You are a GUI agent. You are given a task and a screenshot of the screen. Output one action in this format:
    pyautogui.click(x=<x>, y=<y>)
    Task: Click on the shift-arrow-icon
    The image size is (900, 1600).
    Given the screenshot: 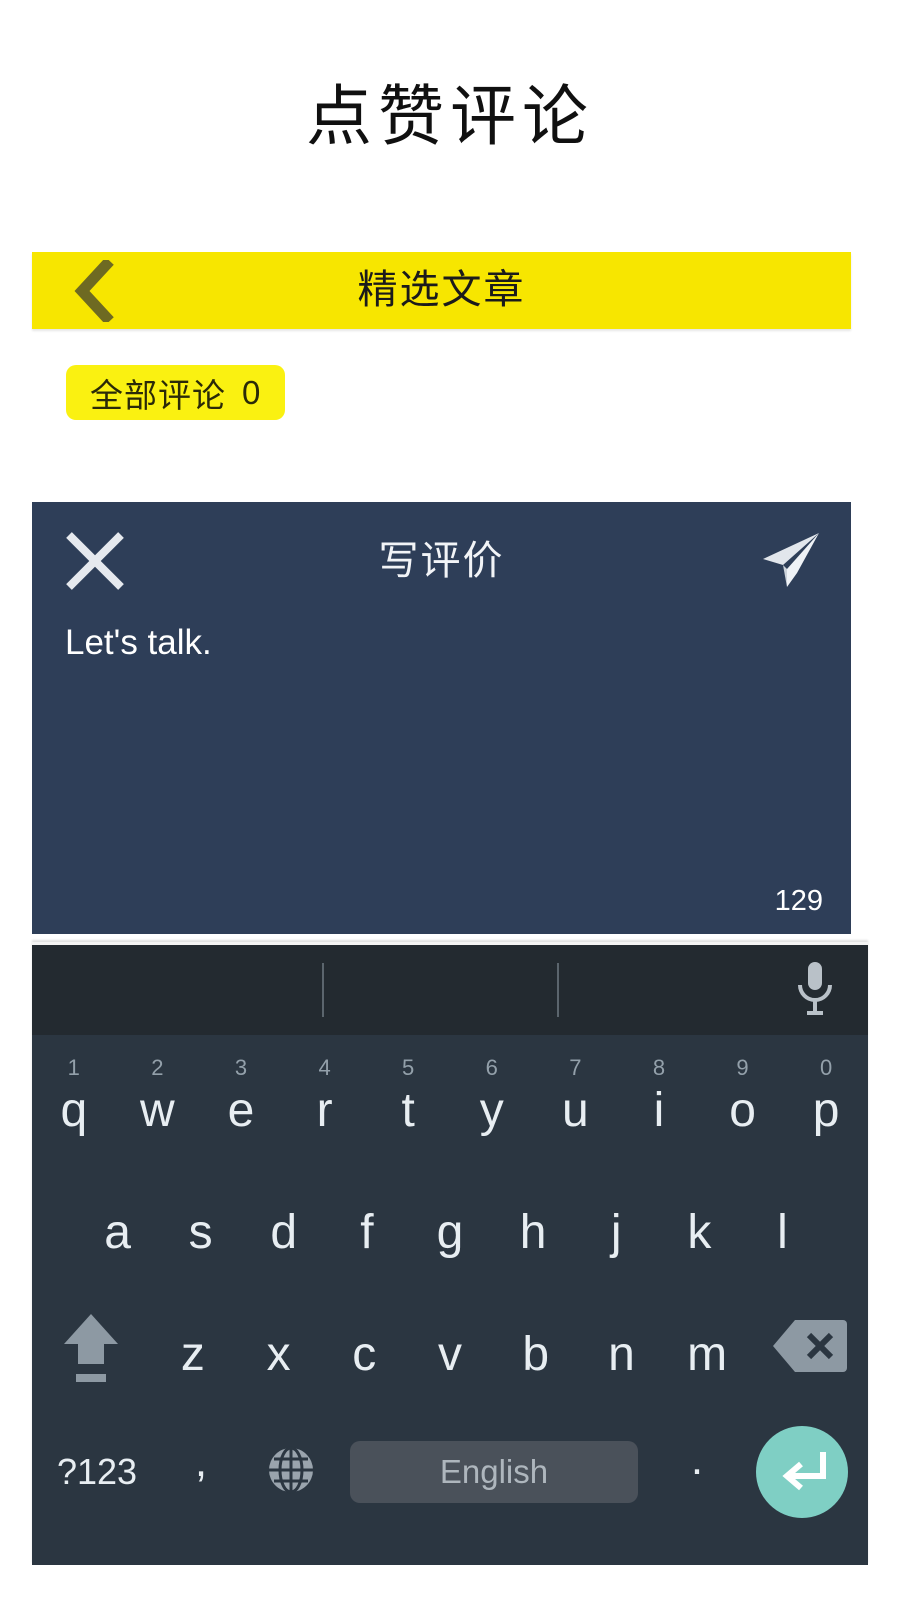 What is the action you would take?
    pyautogui.click(x=91, y=1346)
    